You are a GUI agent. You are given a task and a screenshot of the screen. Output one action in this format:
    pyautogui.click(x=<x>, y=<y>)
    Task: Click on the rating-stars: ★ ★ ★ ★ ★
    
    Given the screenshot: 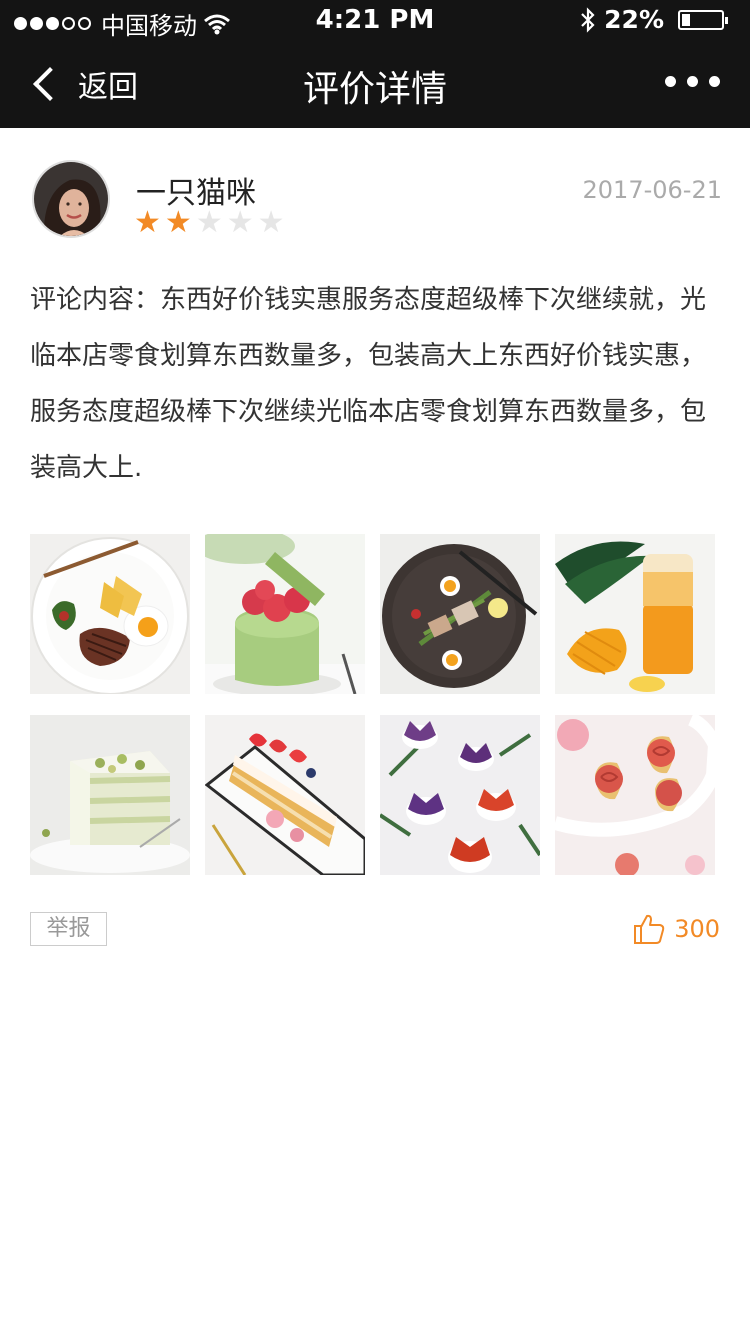 What is the action you would take?
    pyautogui.click(x=209, y=223)
    